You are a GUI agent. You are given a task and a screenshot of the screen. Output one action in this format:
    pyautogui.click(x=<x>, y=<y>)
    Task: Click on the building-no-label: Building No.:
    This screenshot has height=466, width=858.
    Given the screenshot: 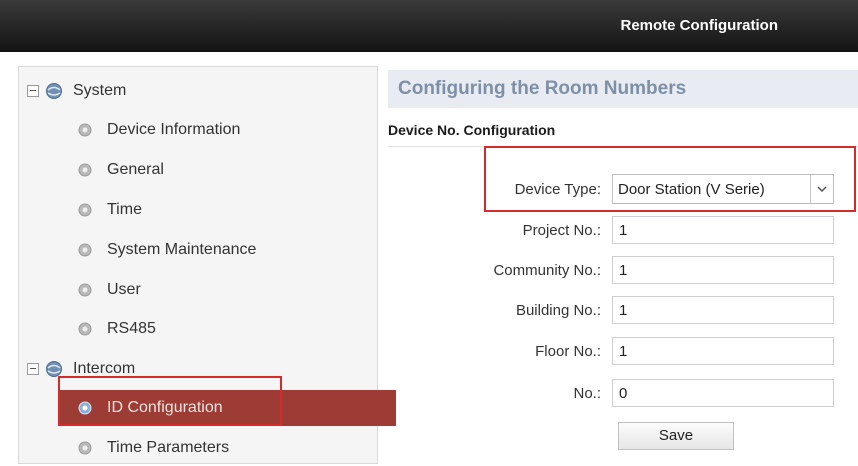 What is the action you would take?
    pyautogui.click(x=558, y=310)
    